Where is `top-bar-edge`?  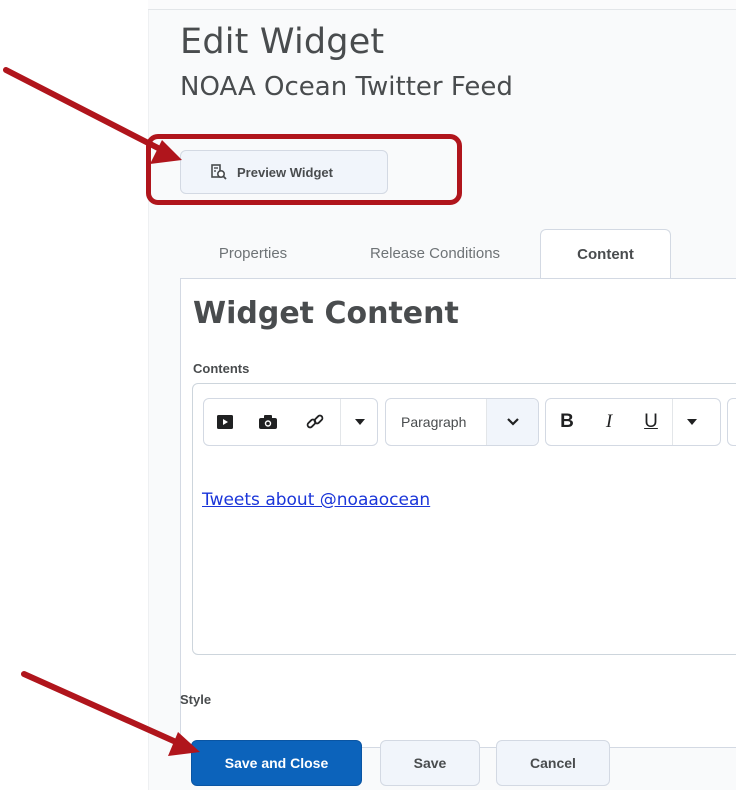
top-bar-edge is located at coordinates (442, 5).